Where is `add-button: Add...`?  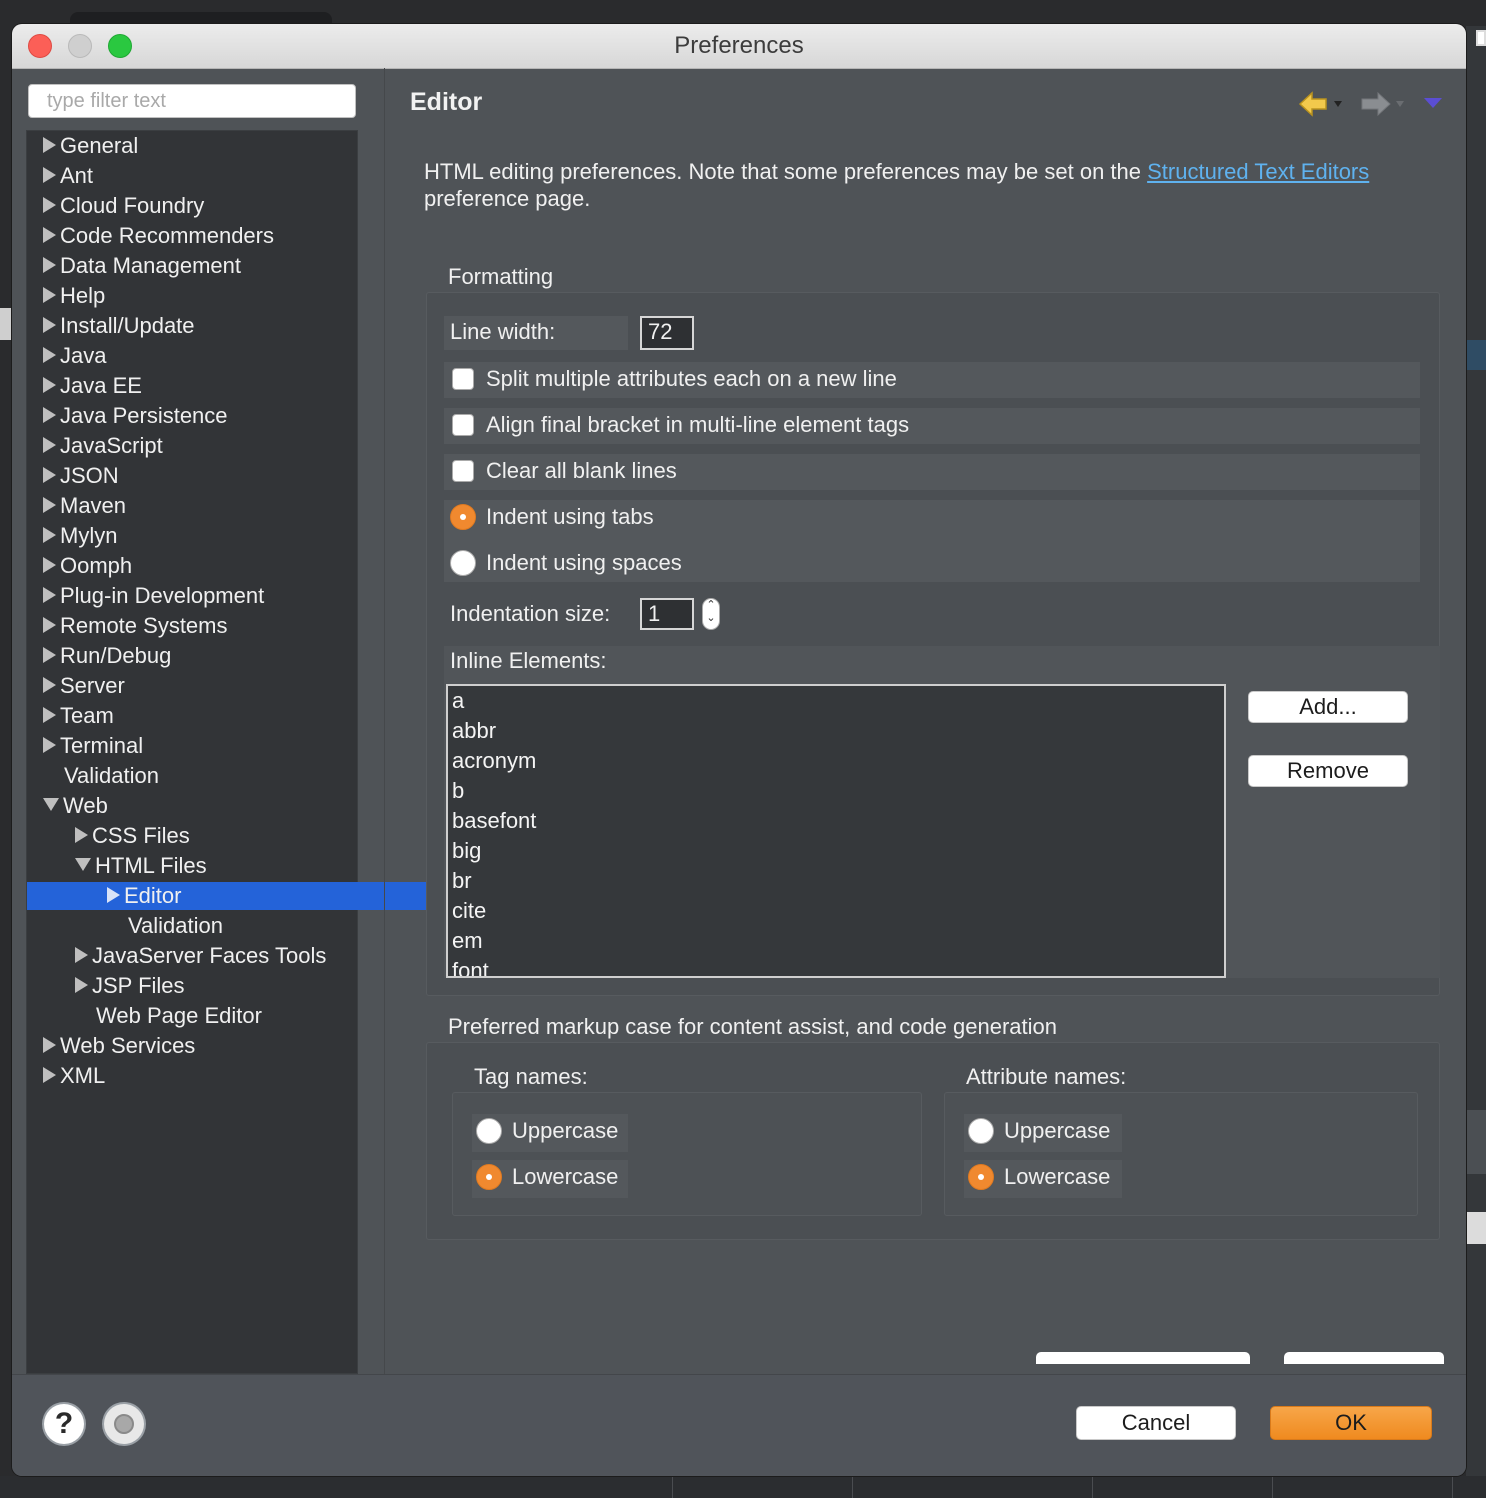
add-button: Add... is located at coordinates (1328, 707).